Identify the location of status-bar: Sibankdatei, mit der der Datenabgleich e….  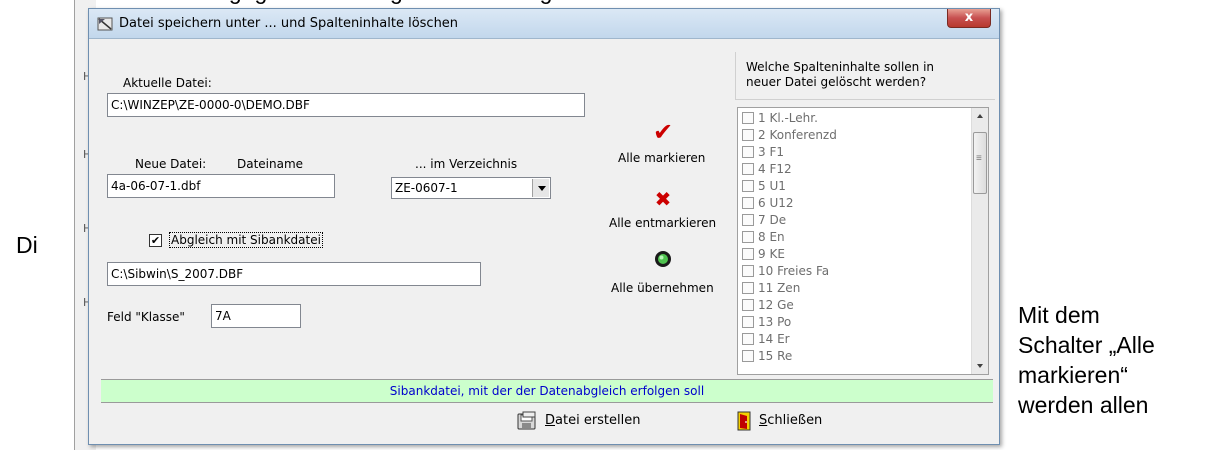
(547, 391).